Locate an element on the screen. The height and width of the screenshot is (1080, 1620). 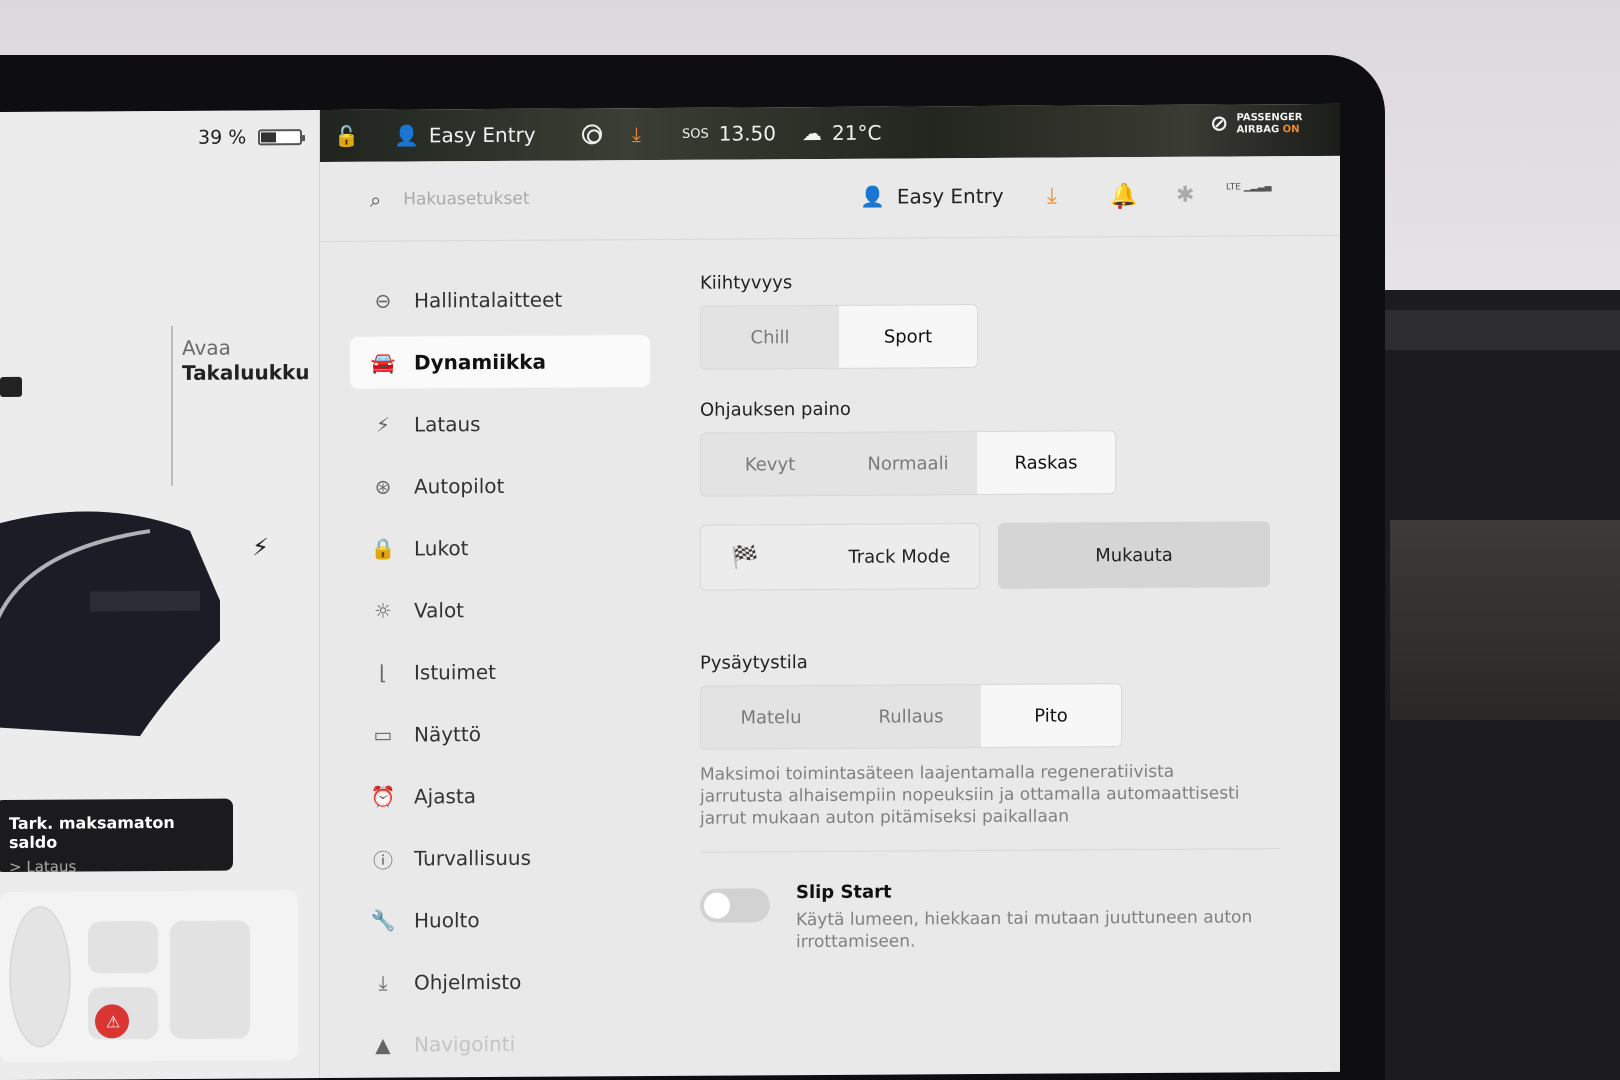
steering-option-raskas: Raskas is located at coordinates (1046, 463).